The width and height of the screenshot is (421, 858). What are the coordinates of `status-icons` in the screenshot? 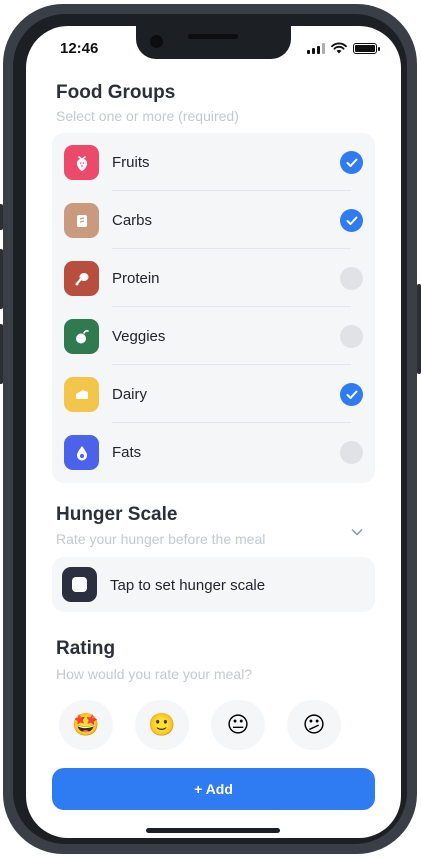 It's located at (343, 48).